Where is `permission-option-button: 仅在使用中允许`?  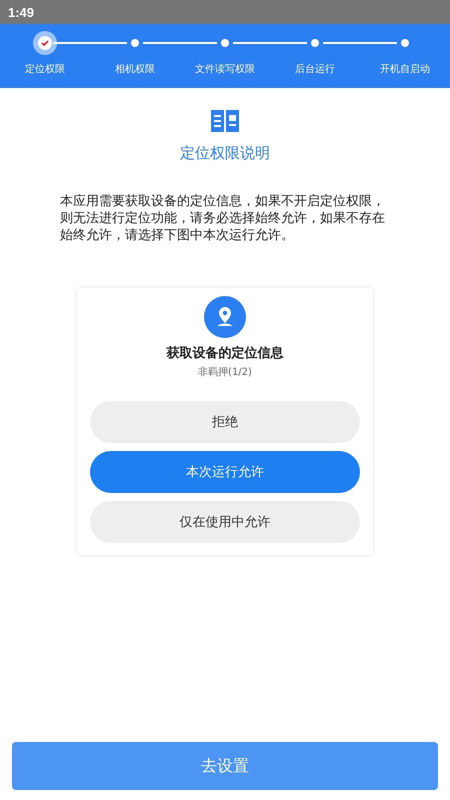 permission-option-button: 仅在使用中允许 is located at coordinates (225, 522).